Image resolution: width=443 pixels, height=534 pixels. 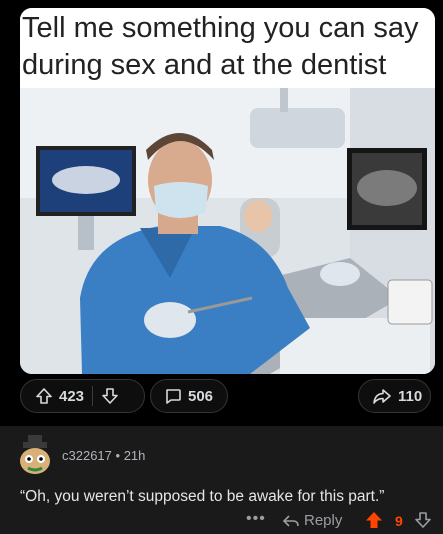 I want to click on share-count: 110, so click(x=410, y=396).